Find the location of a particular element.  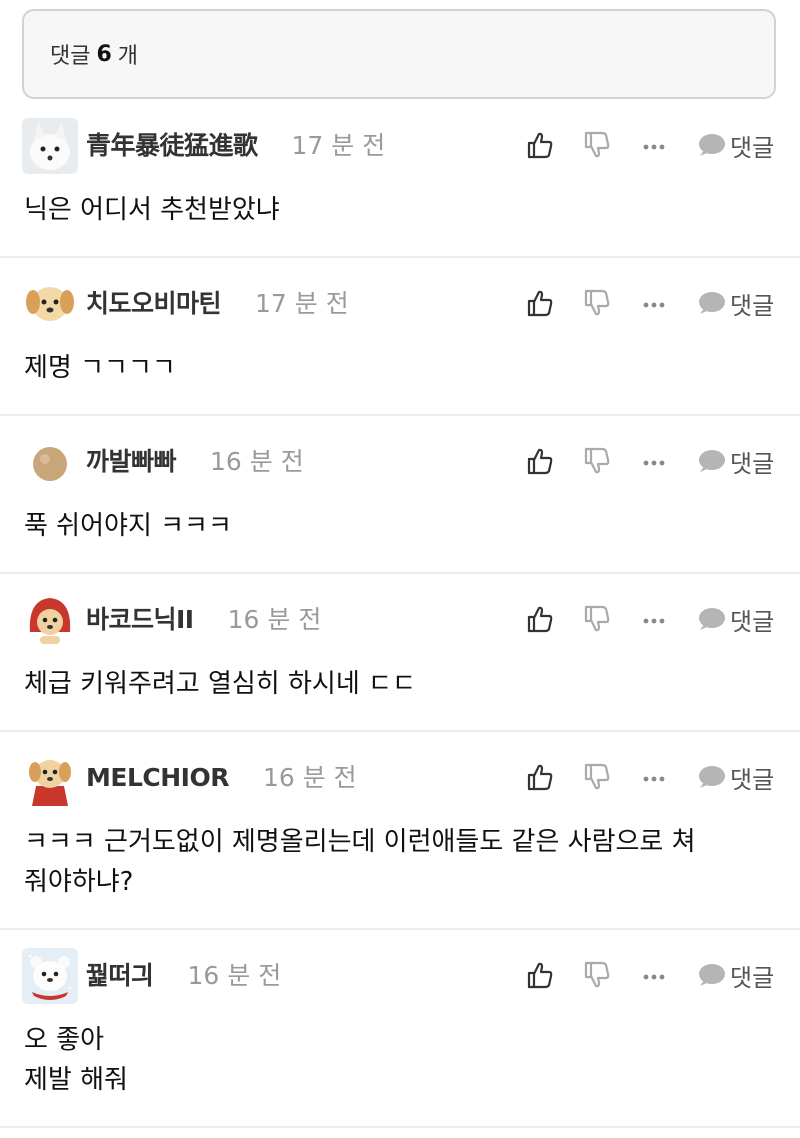

comment-text: 푹 쉬어야지 ㅋㅋㅋ is located at coordinates (128, 526).